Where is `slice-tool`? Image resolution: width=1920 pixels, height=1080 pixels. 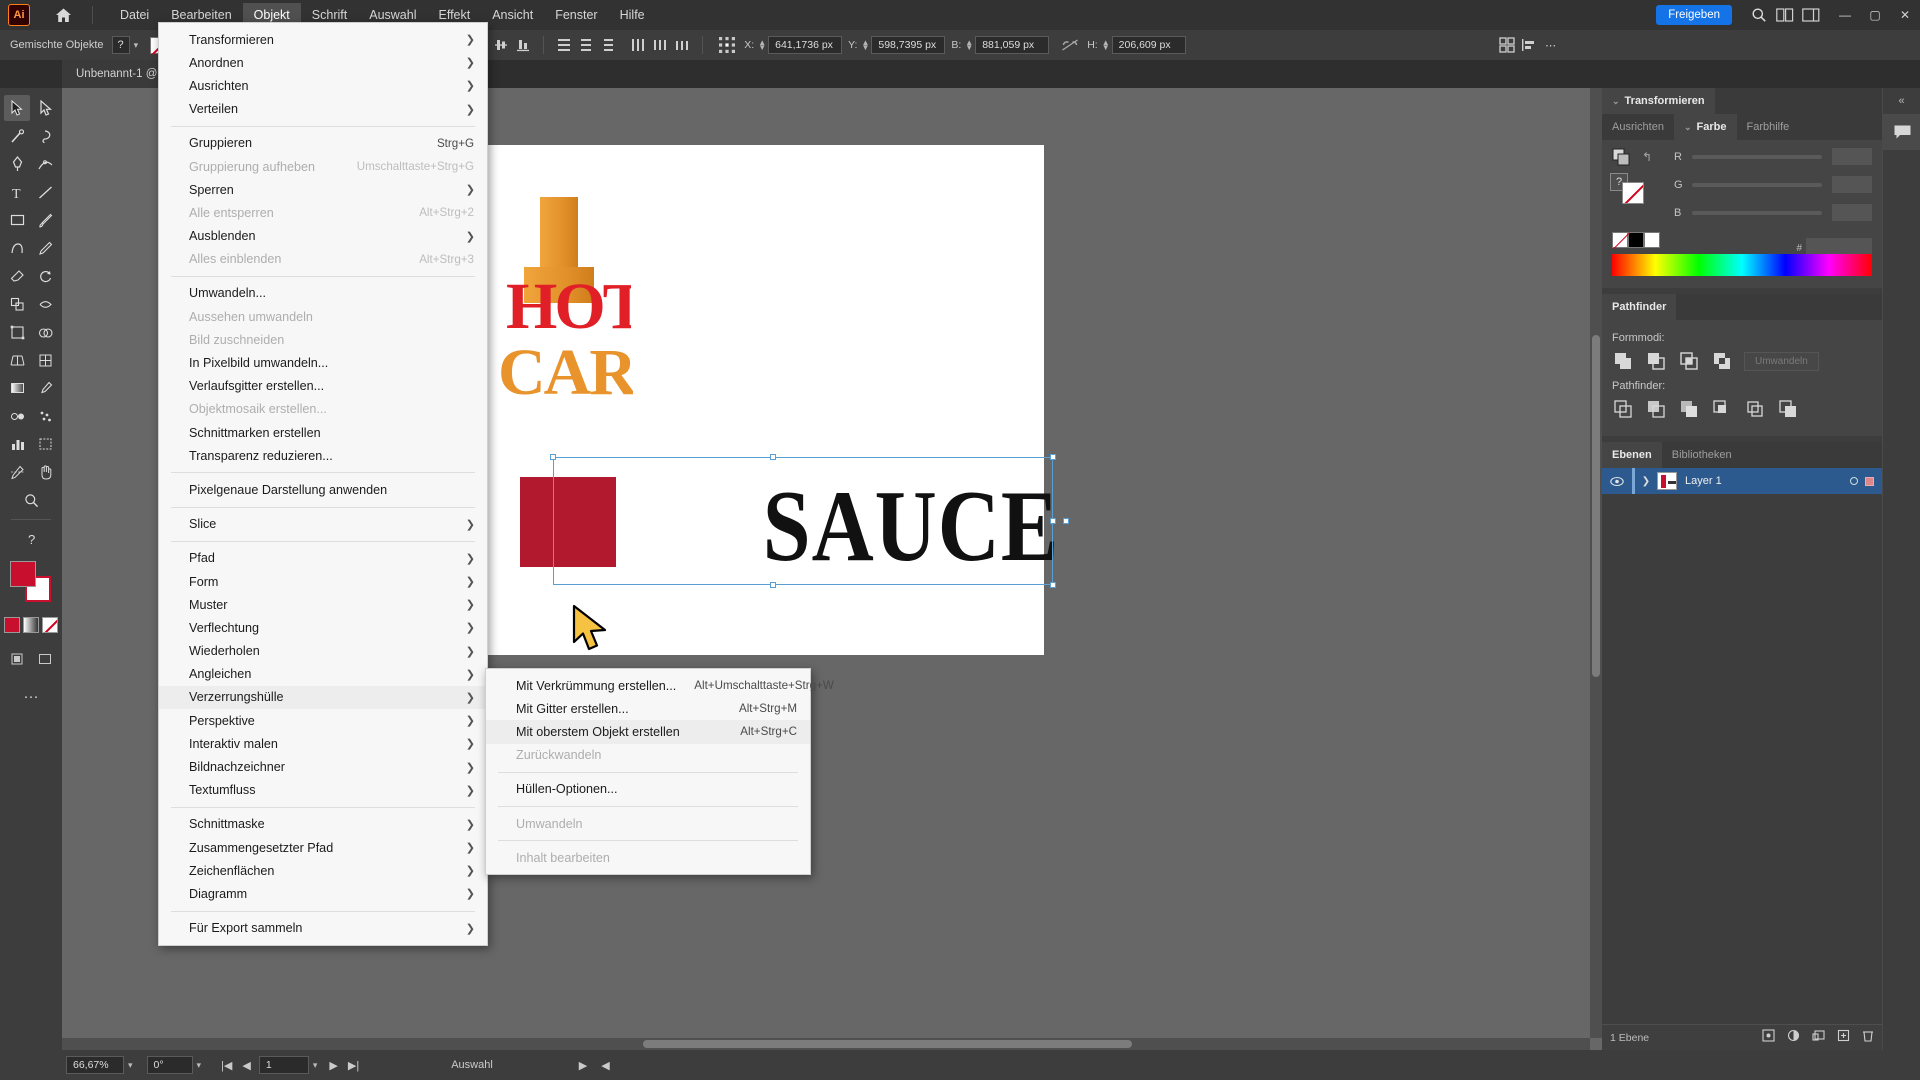 slice-tool is located at coordinates (17, 472).